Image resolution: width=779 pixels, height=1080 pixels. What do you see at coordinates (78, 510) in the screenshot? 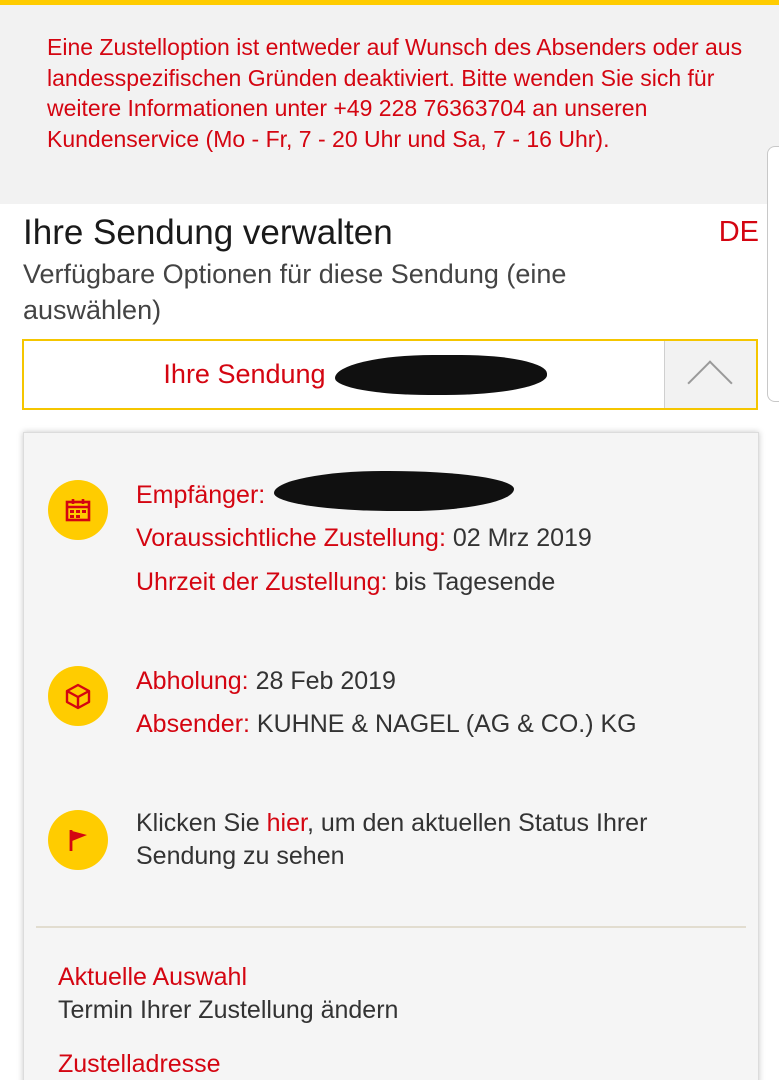
I see `calendar-icon` at bounding box center [78, 510].